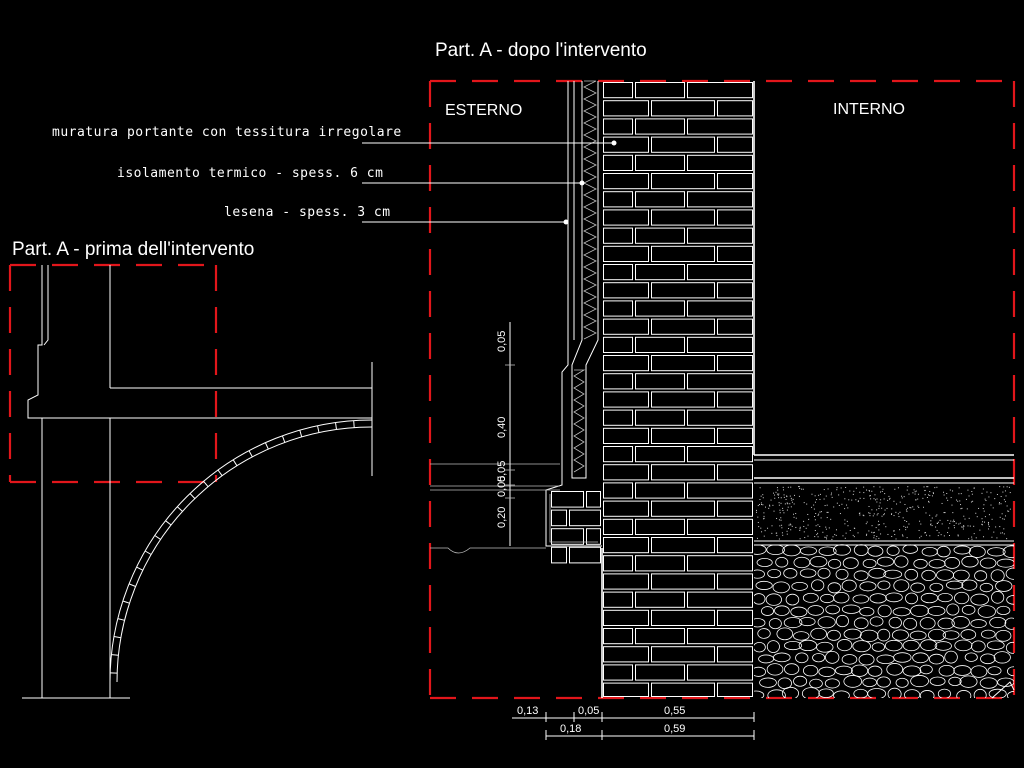  I want to click on section-boundary-before, so click(113, 373).